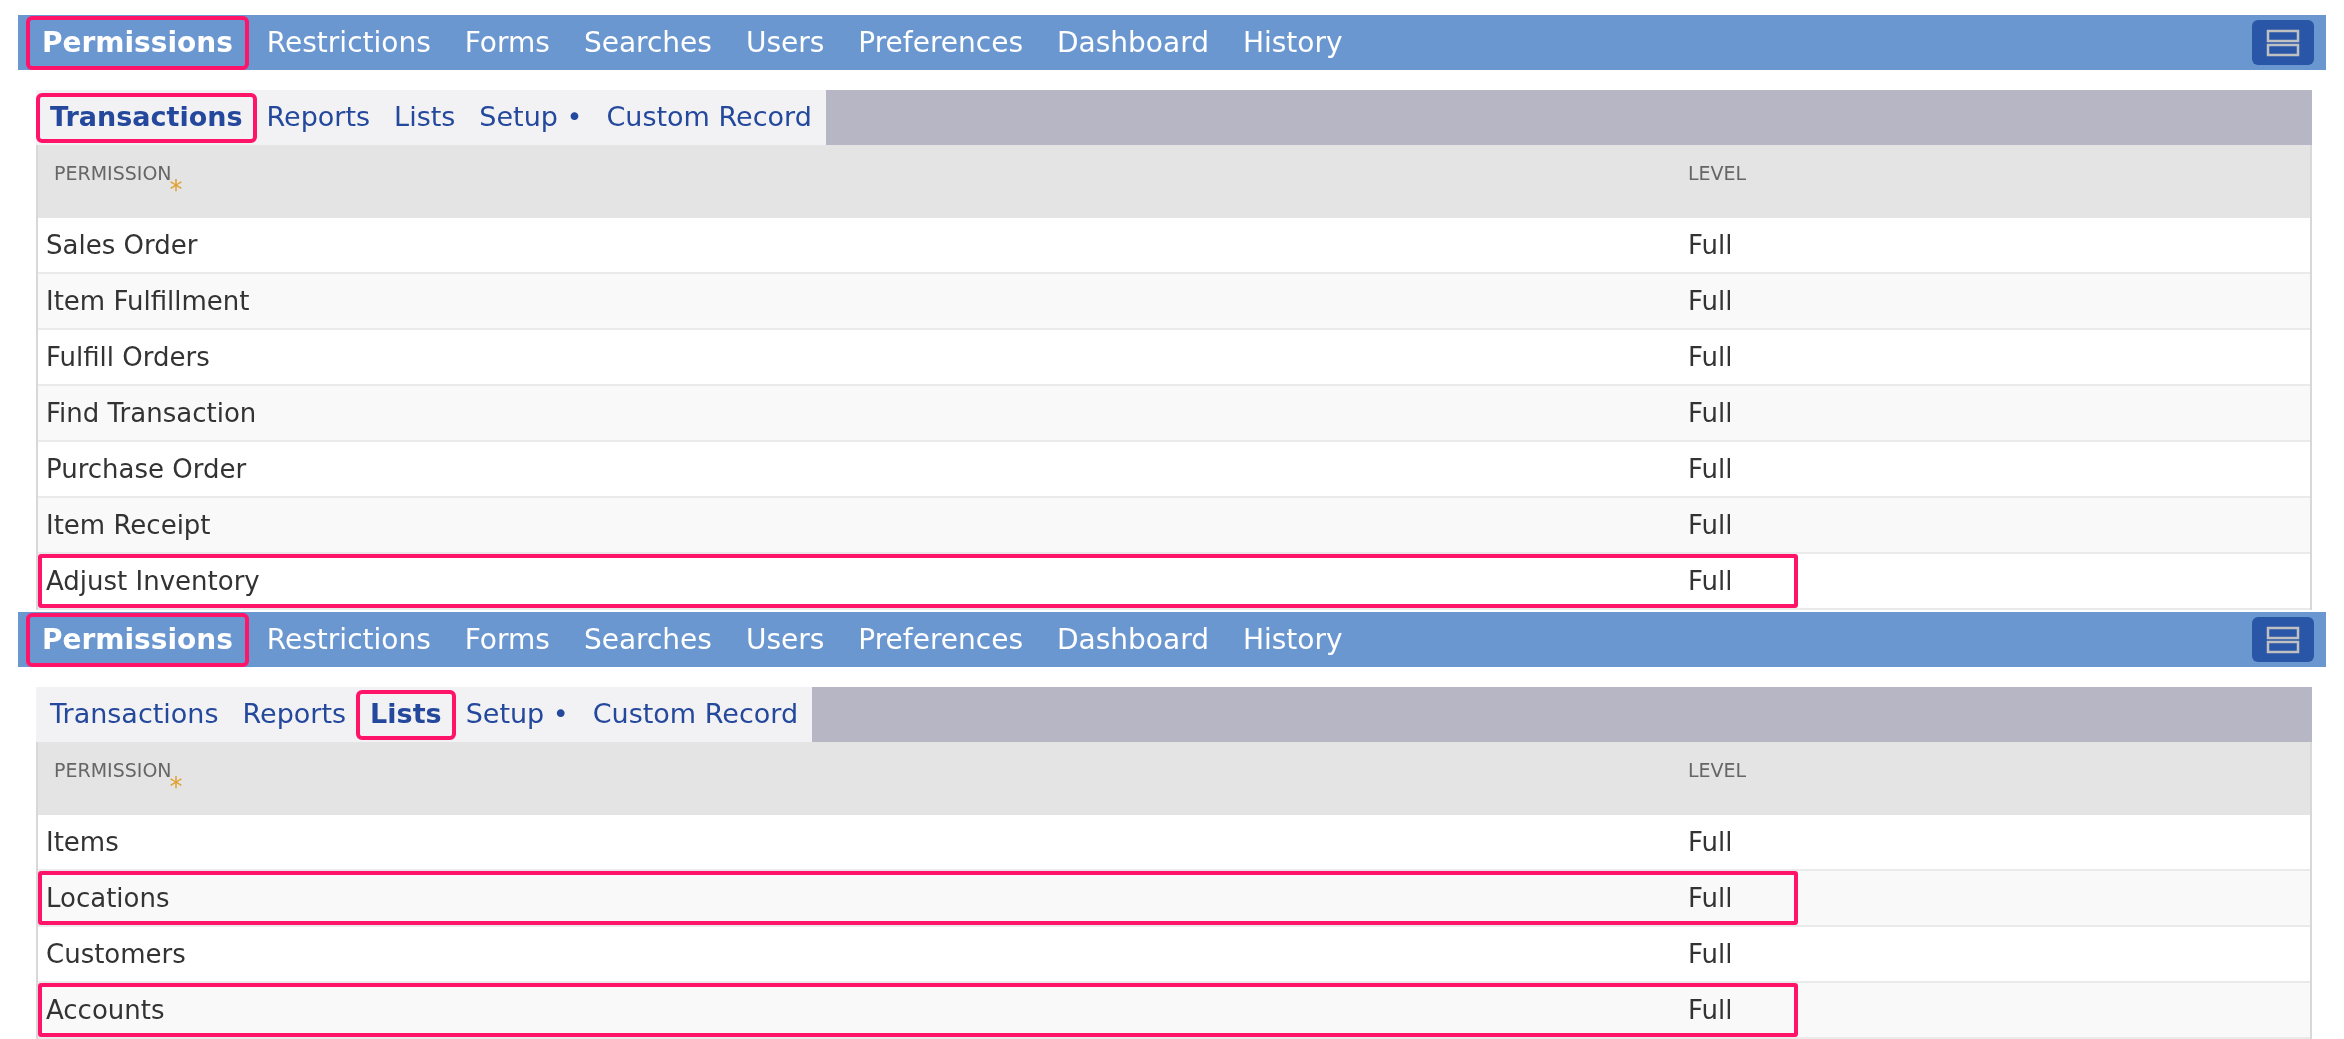 Image resolution: width=2344 pixels, height=1039 pixels. I want to click on sub-tab: Lists, so click(425, 117).